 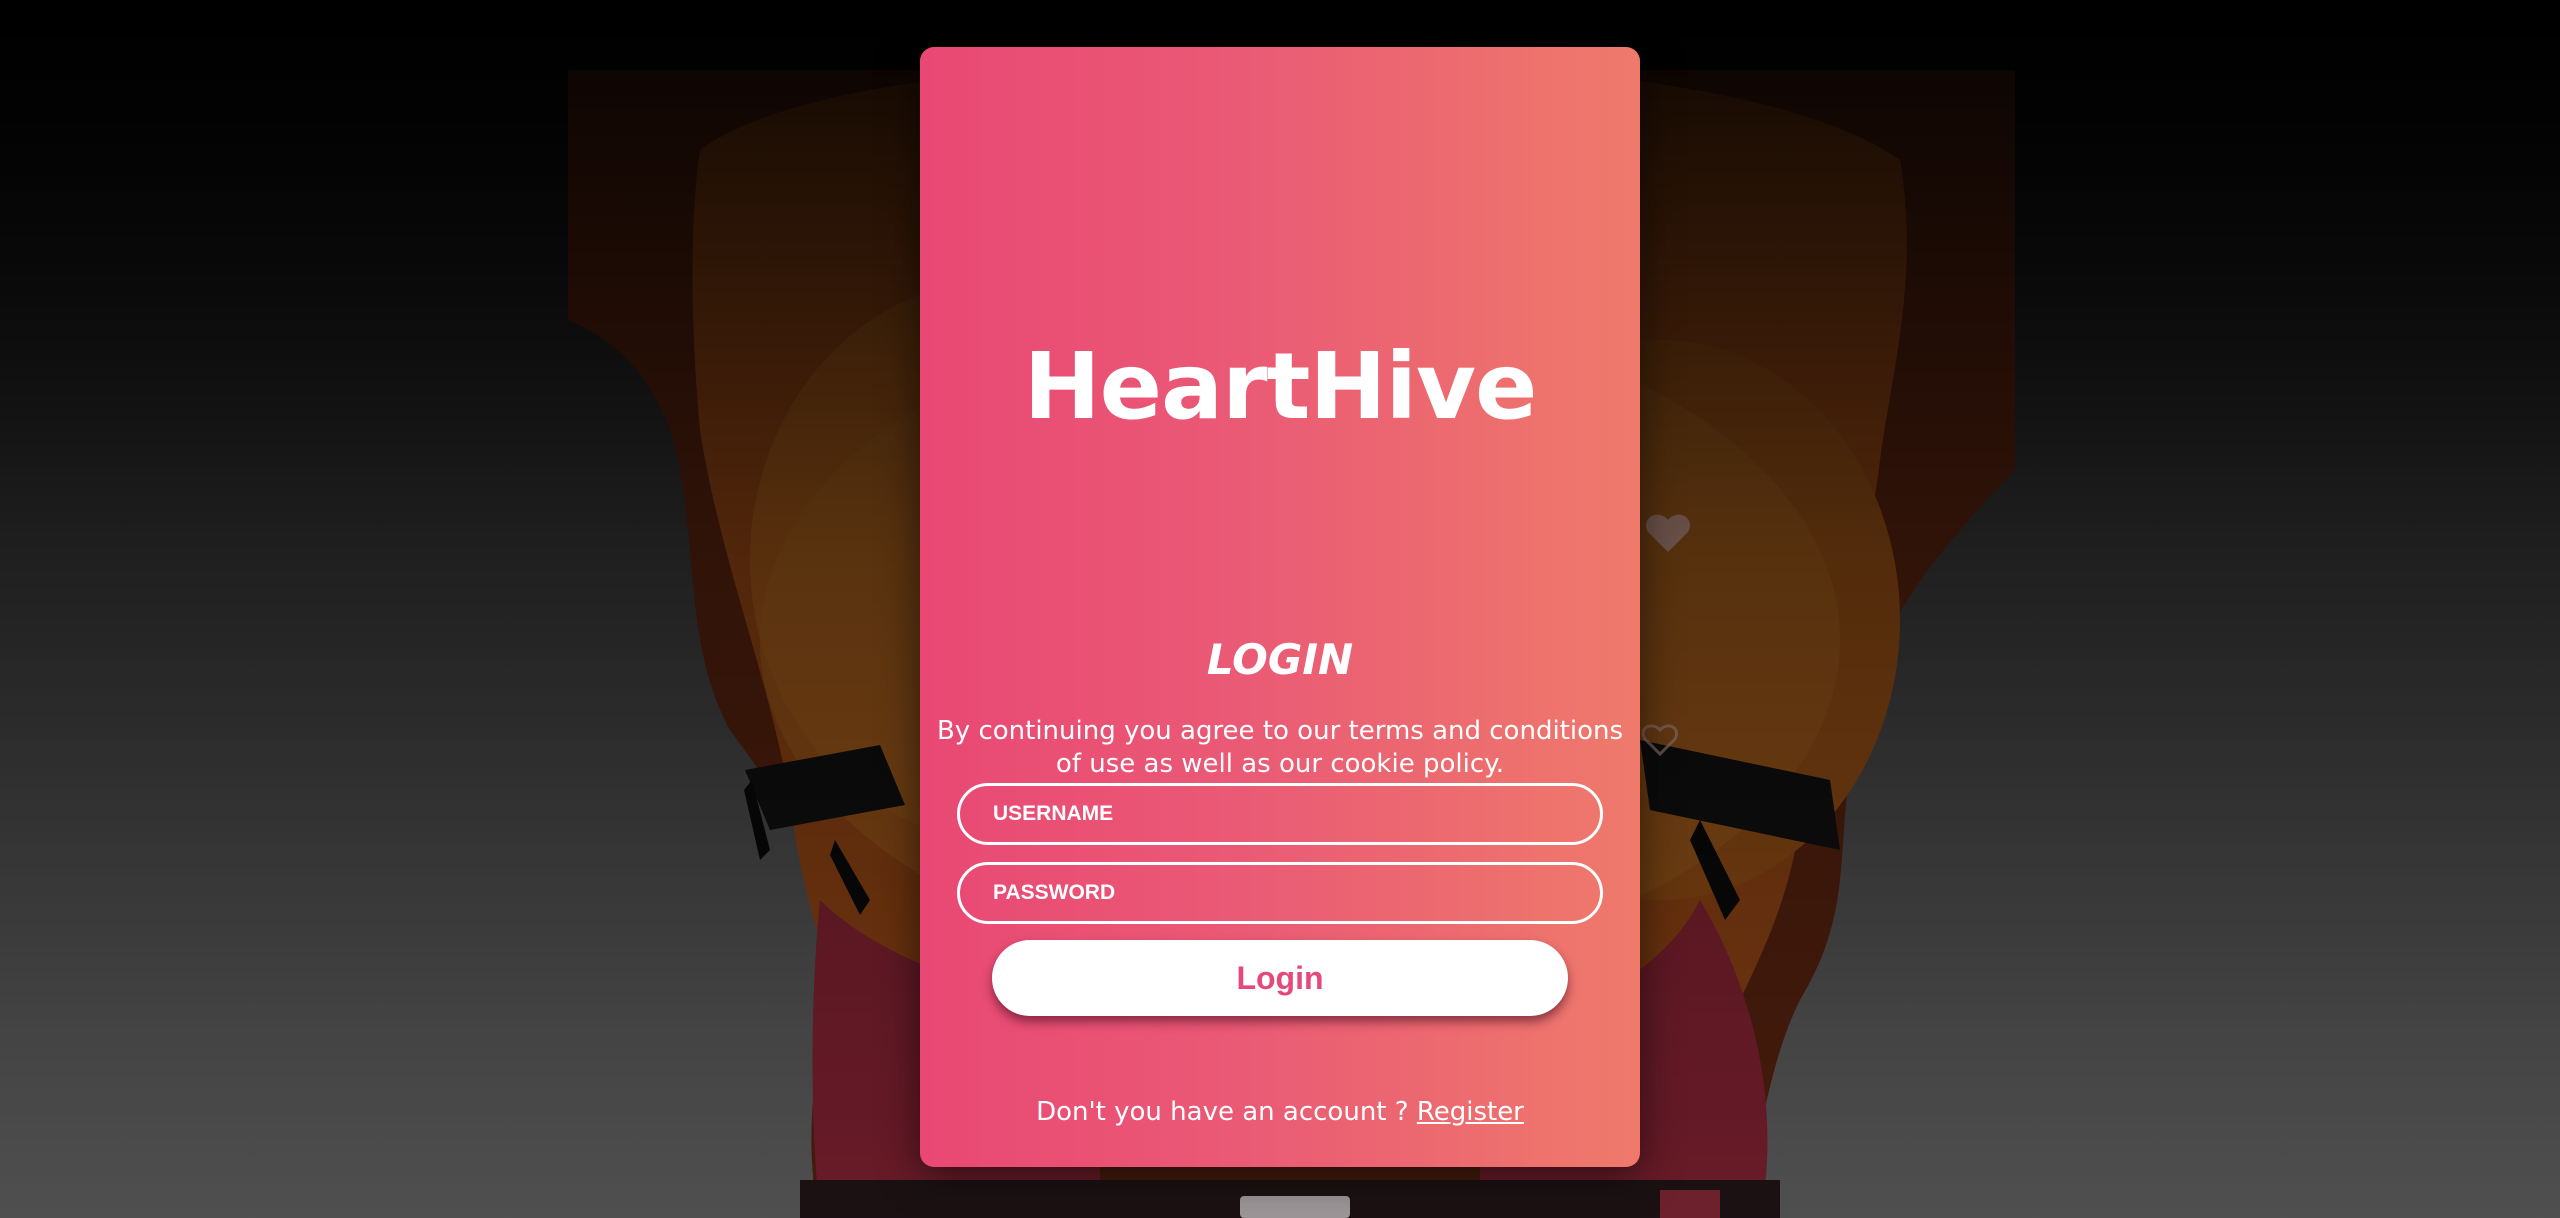 I want to click on login-button: Login, so click(x=1280, y=978).